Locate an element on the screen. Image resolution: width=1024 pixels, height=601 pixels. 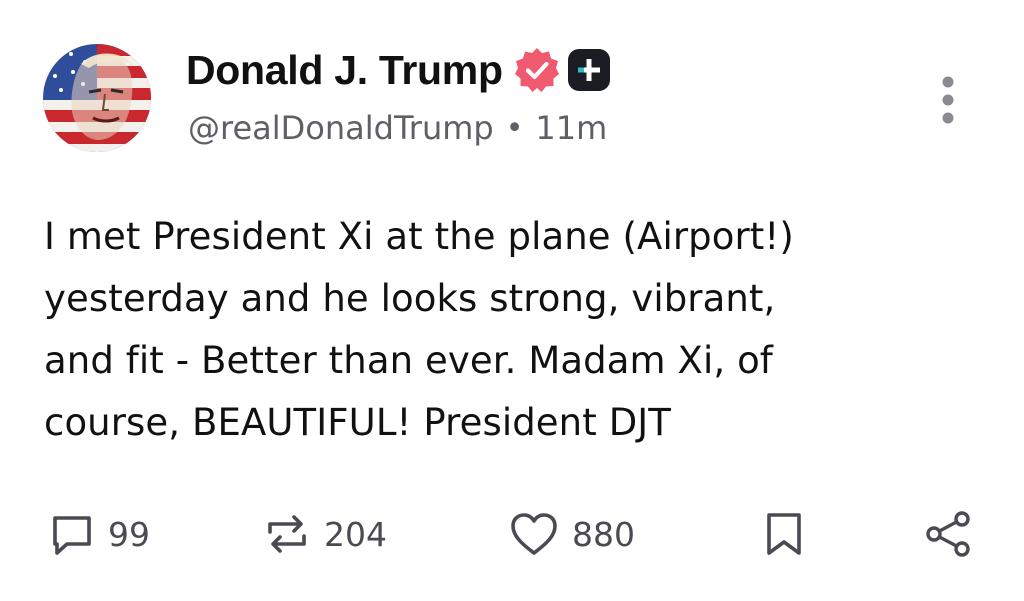
like-count: 880 is located at coordinates (603, 534).